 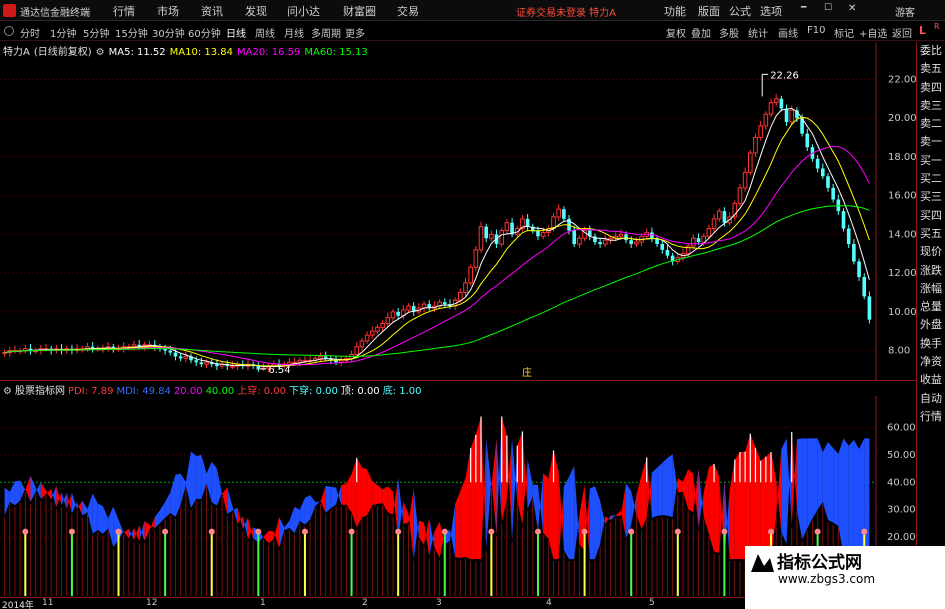 What do you see at coordinates (816, 30) in the screenshot?
I see `f10-button: F10` at bounding box center [816, 30].